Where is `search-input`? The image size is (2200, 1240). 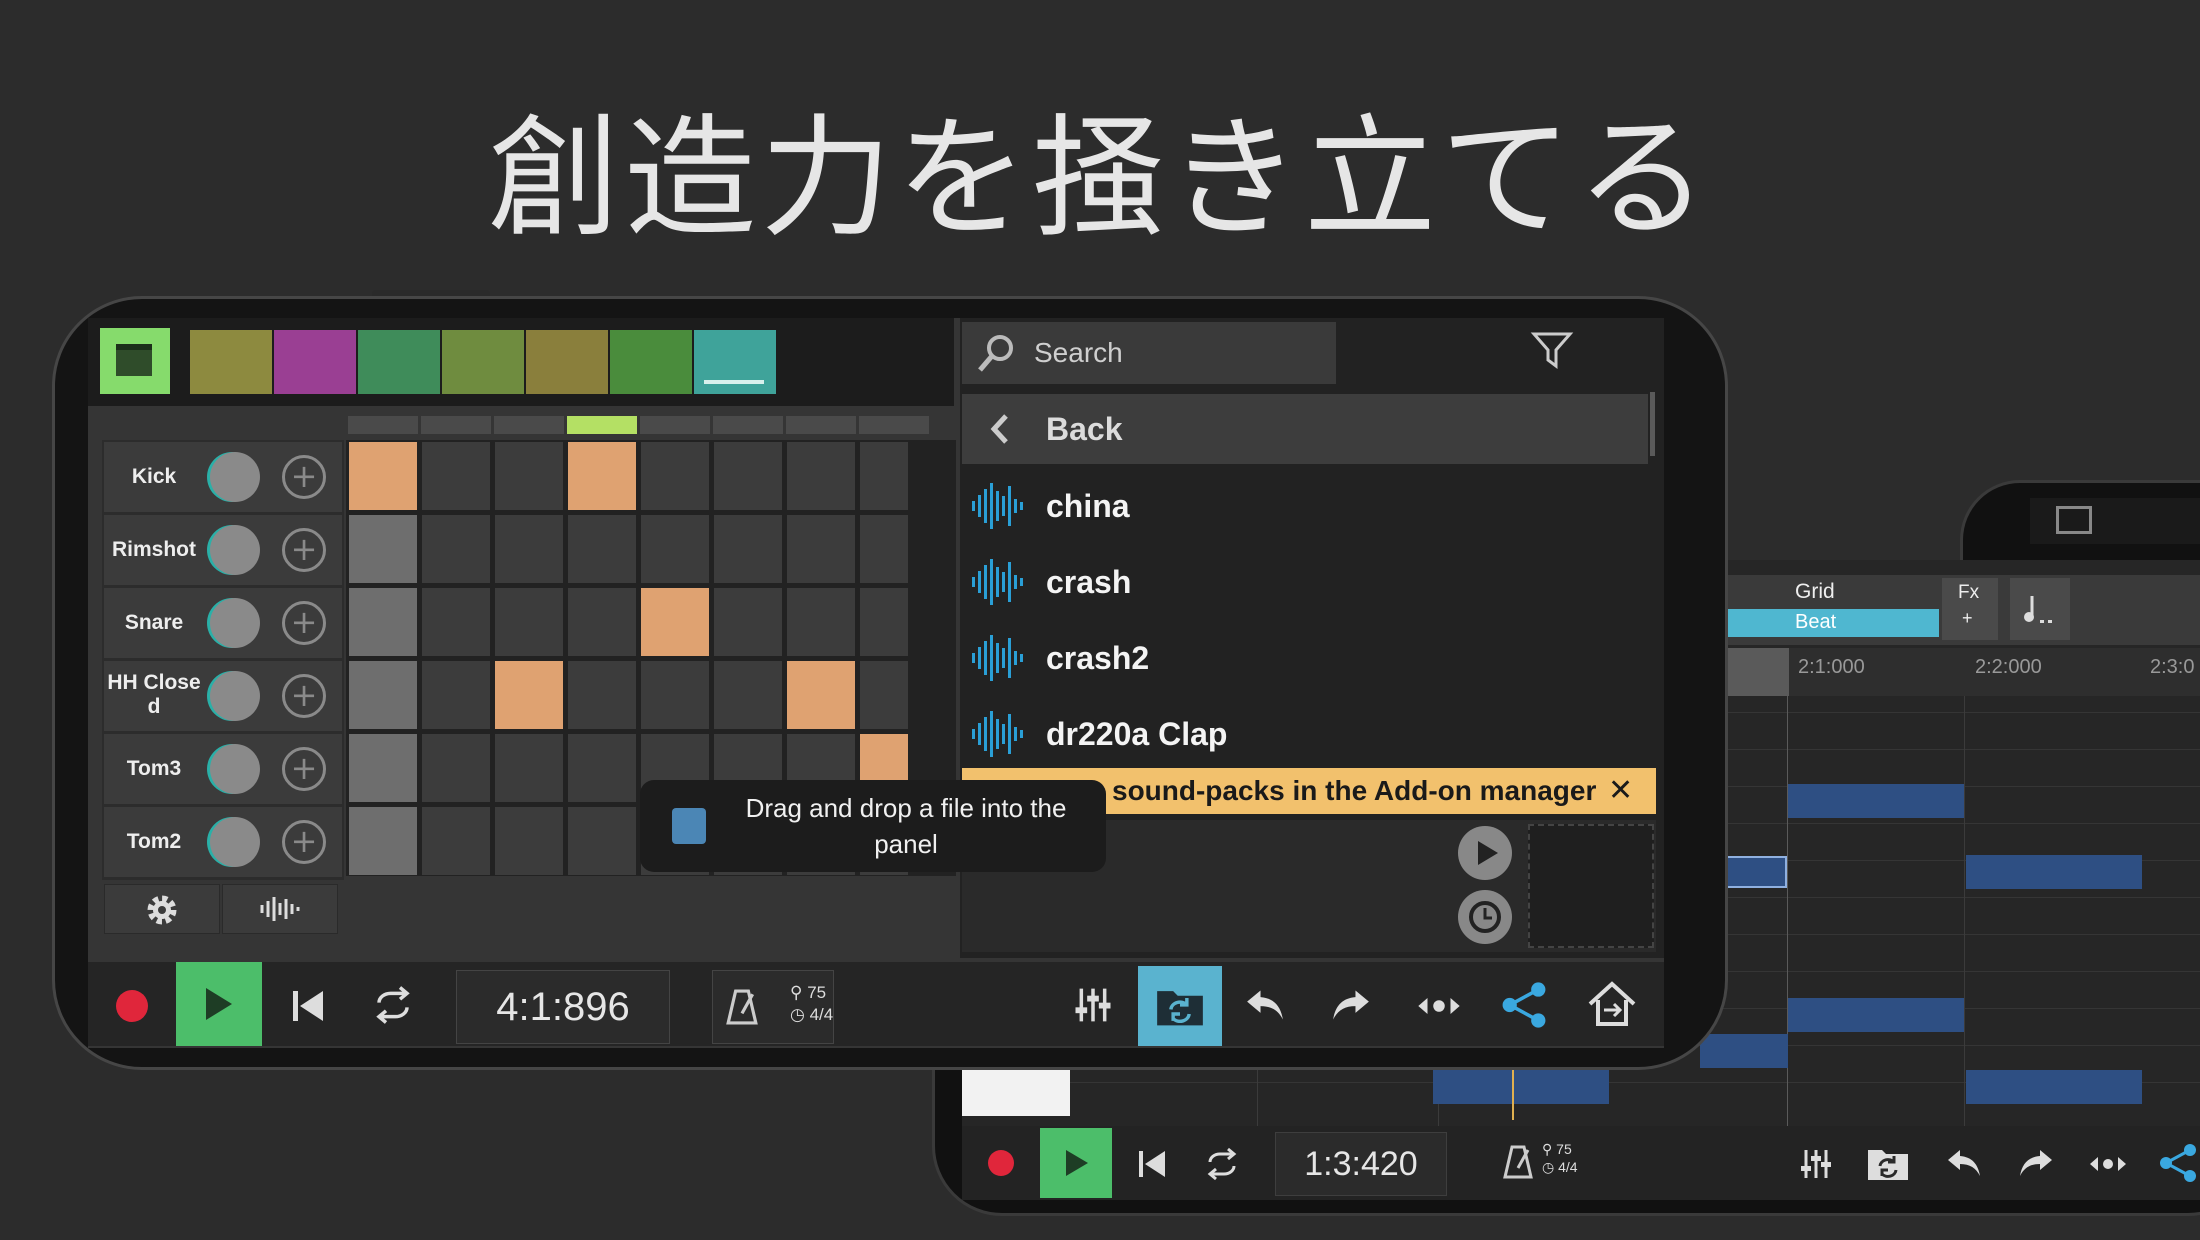
search-input is located at coordinates (1149, 353).